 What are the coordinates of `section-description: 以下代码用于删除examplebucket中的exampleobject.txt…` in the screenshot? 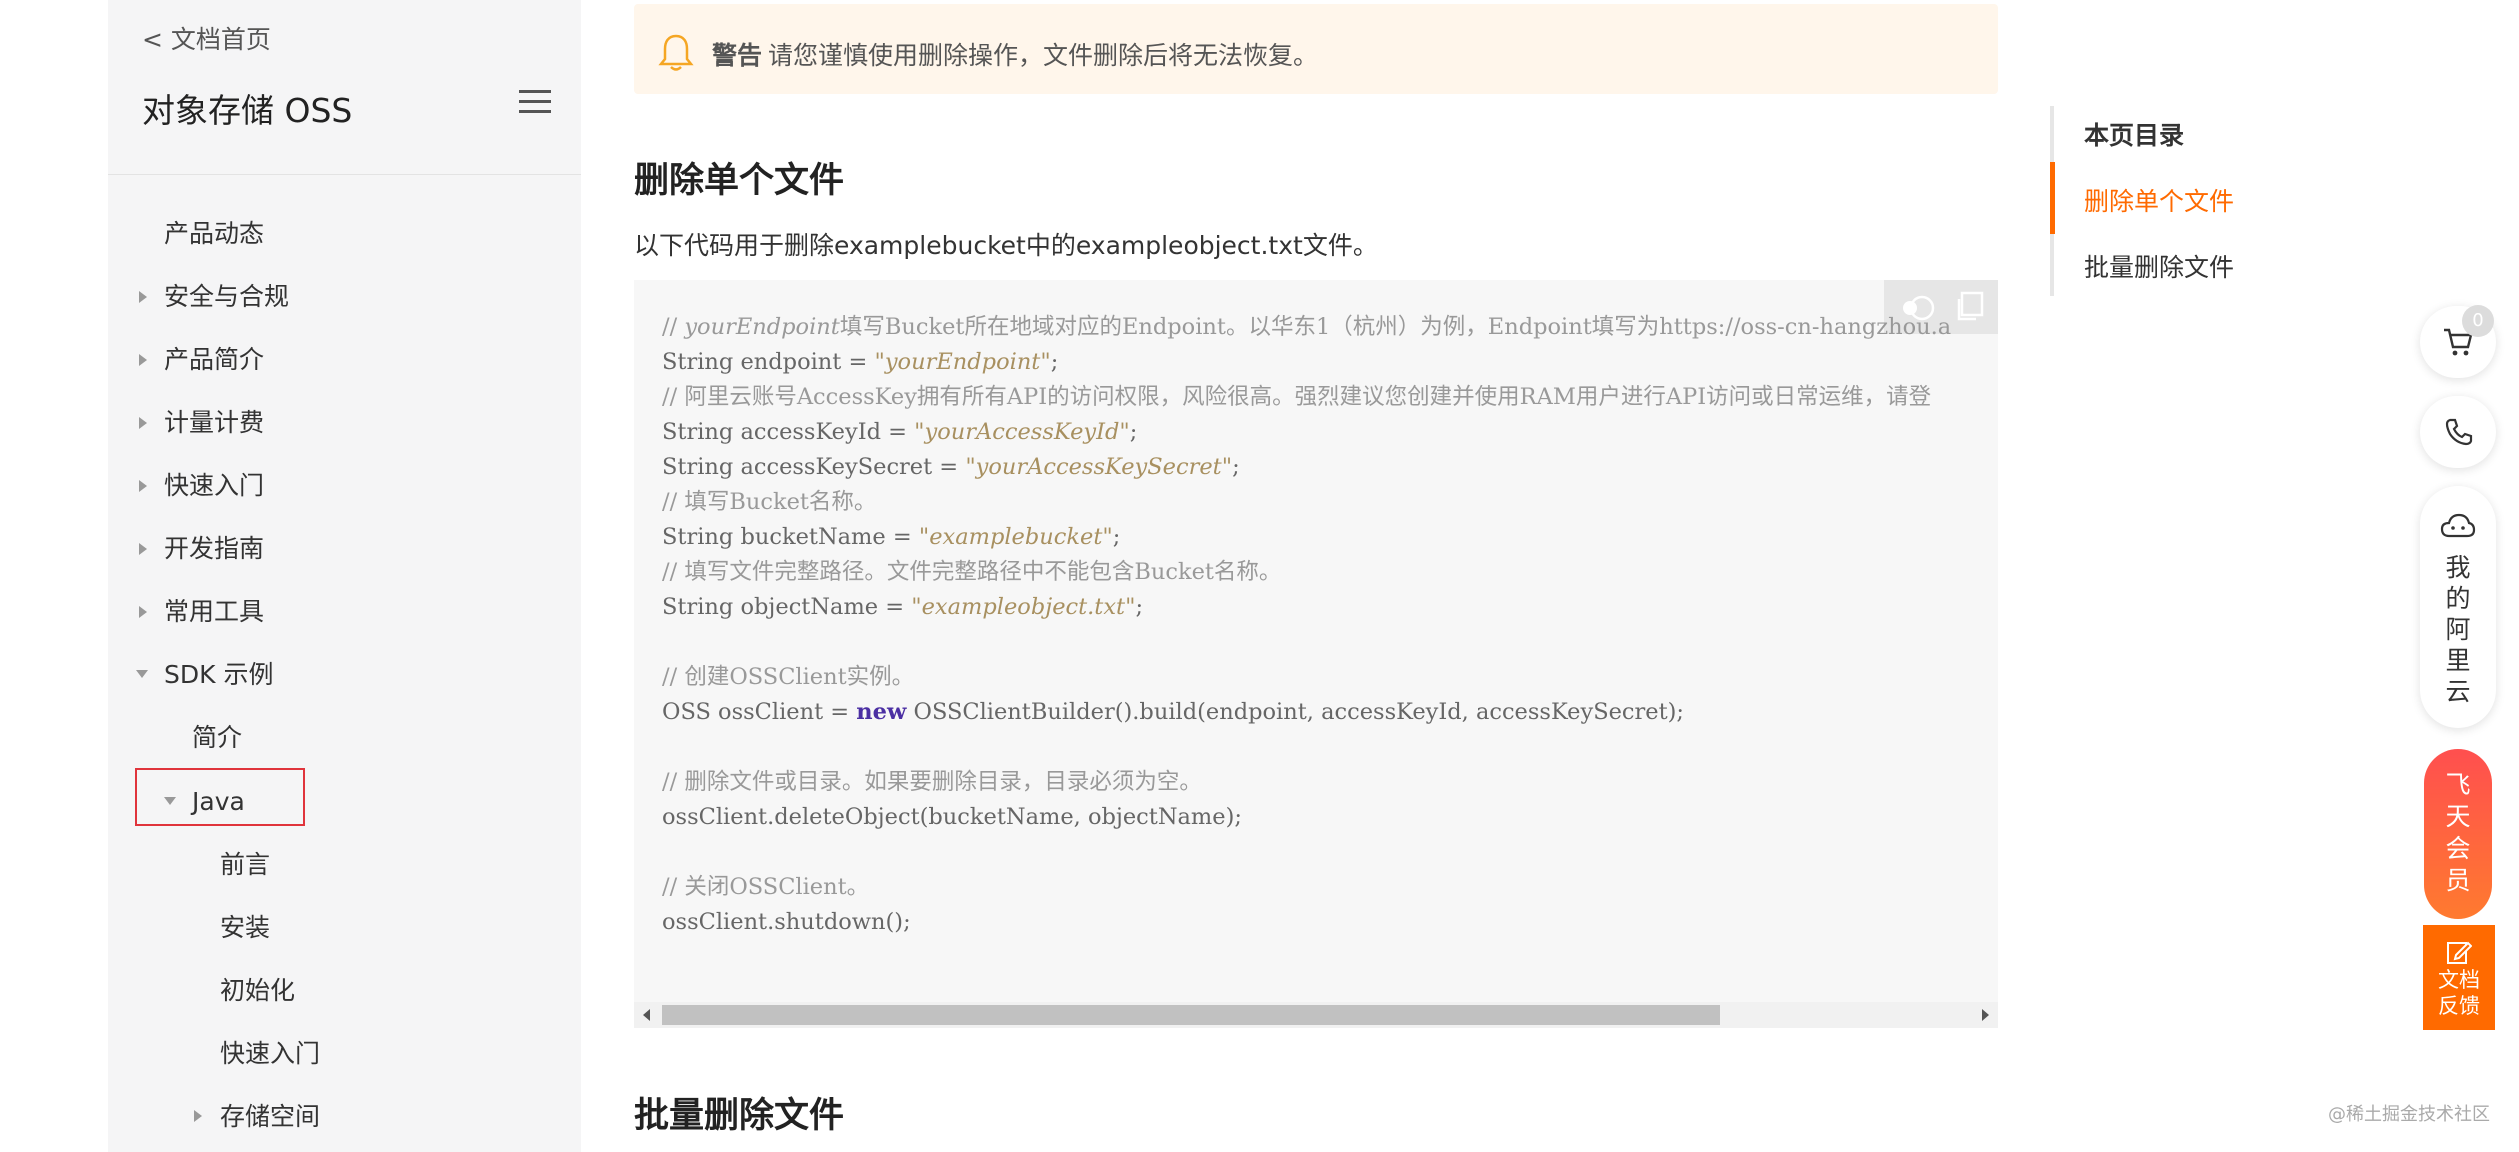 It's located at (1006, 245).